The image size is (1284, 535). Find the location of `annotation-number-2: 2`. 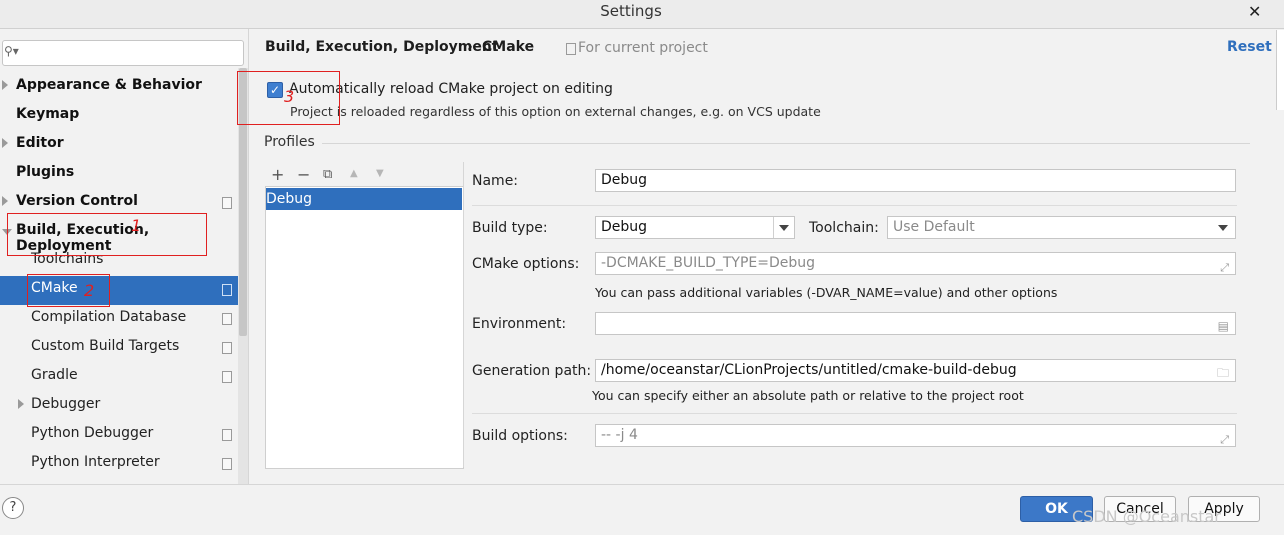

annotation-number-2: 2 is located at coordinates (89, 290).